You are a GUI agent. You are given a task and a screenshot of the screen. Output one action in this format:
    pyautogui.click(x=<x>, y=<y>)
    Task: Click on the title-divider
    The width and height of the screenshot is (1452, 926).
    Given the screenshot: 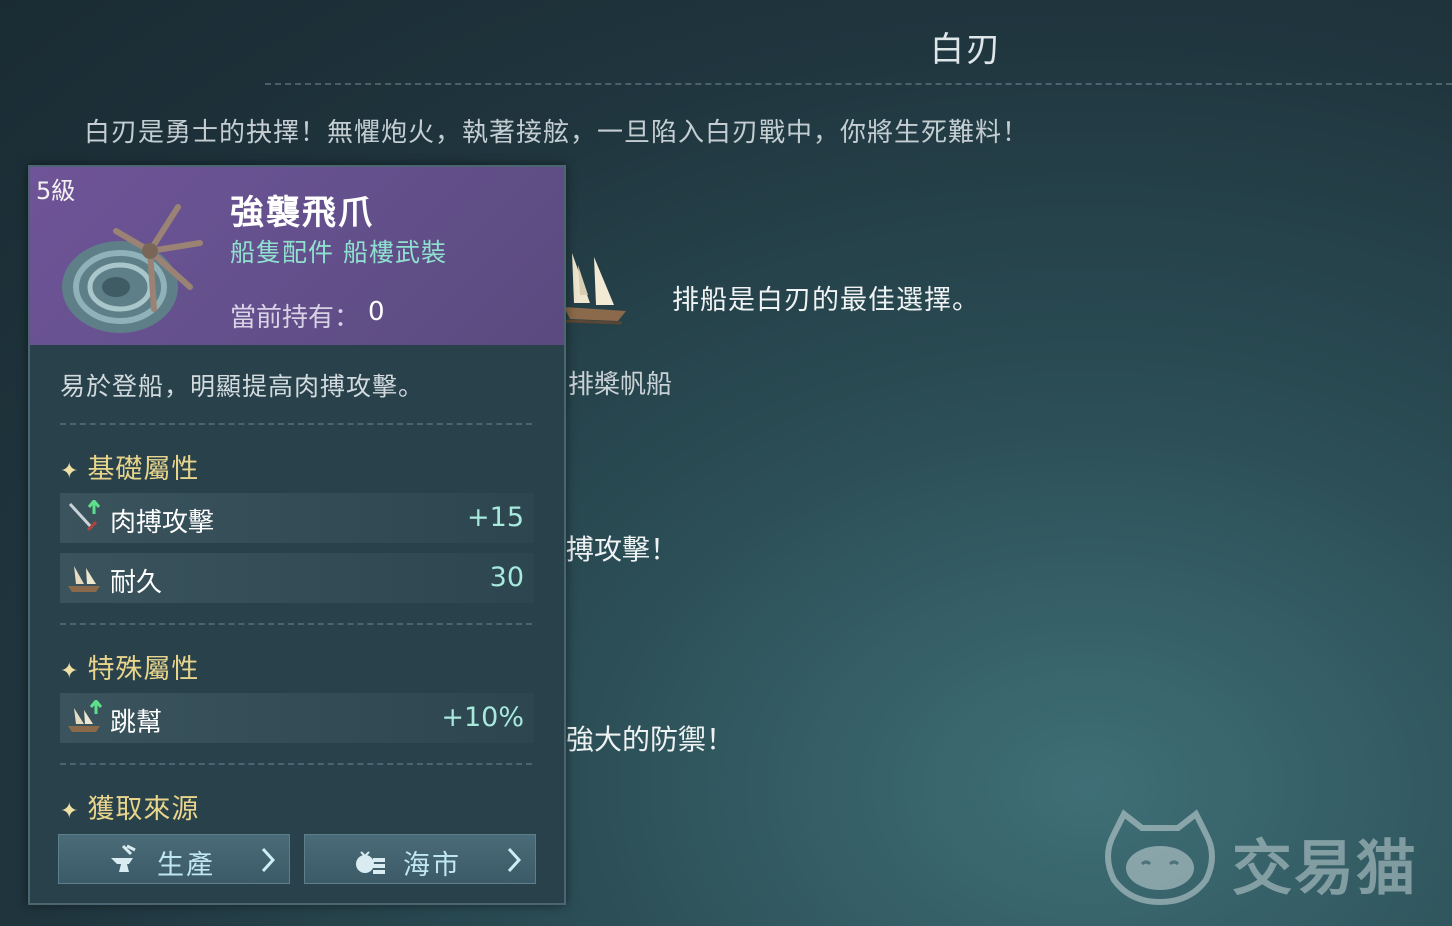 What is the action you would take?
    pyautogui.click(x=858, y=84)
    